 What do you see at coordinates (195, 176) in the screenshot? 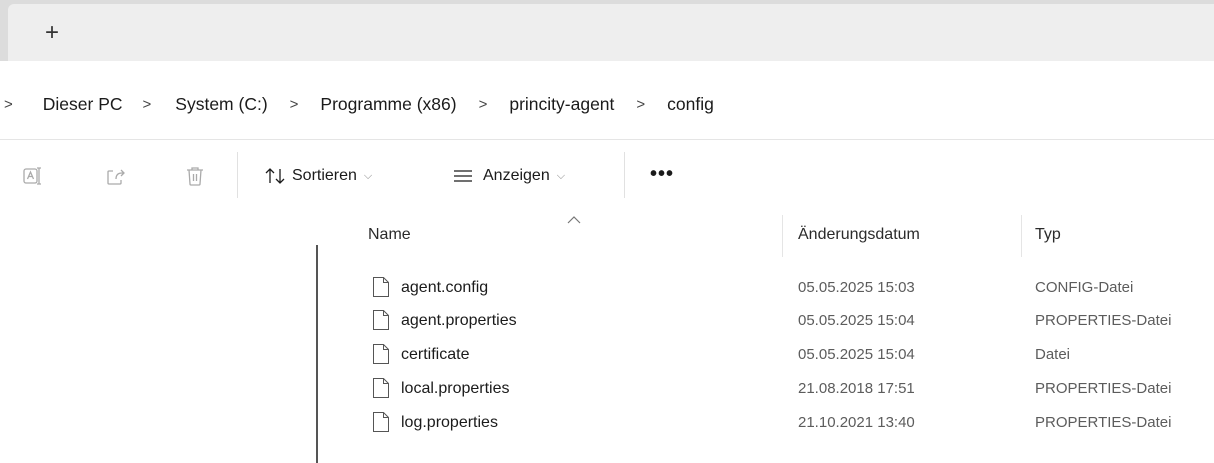
I see `delete-icon` at bounding box center [195, 176].